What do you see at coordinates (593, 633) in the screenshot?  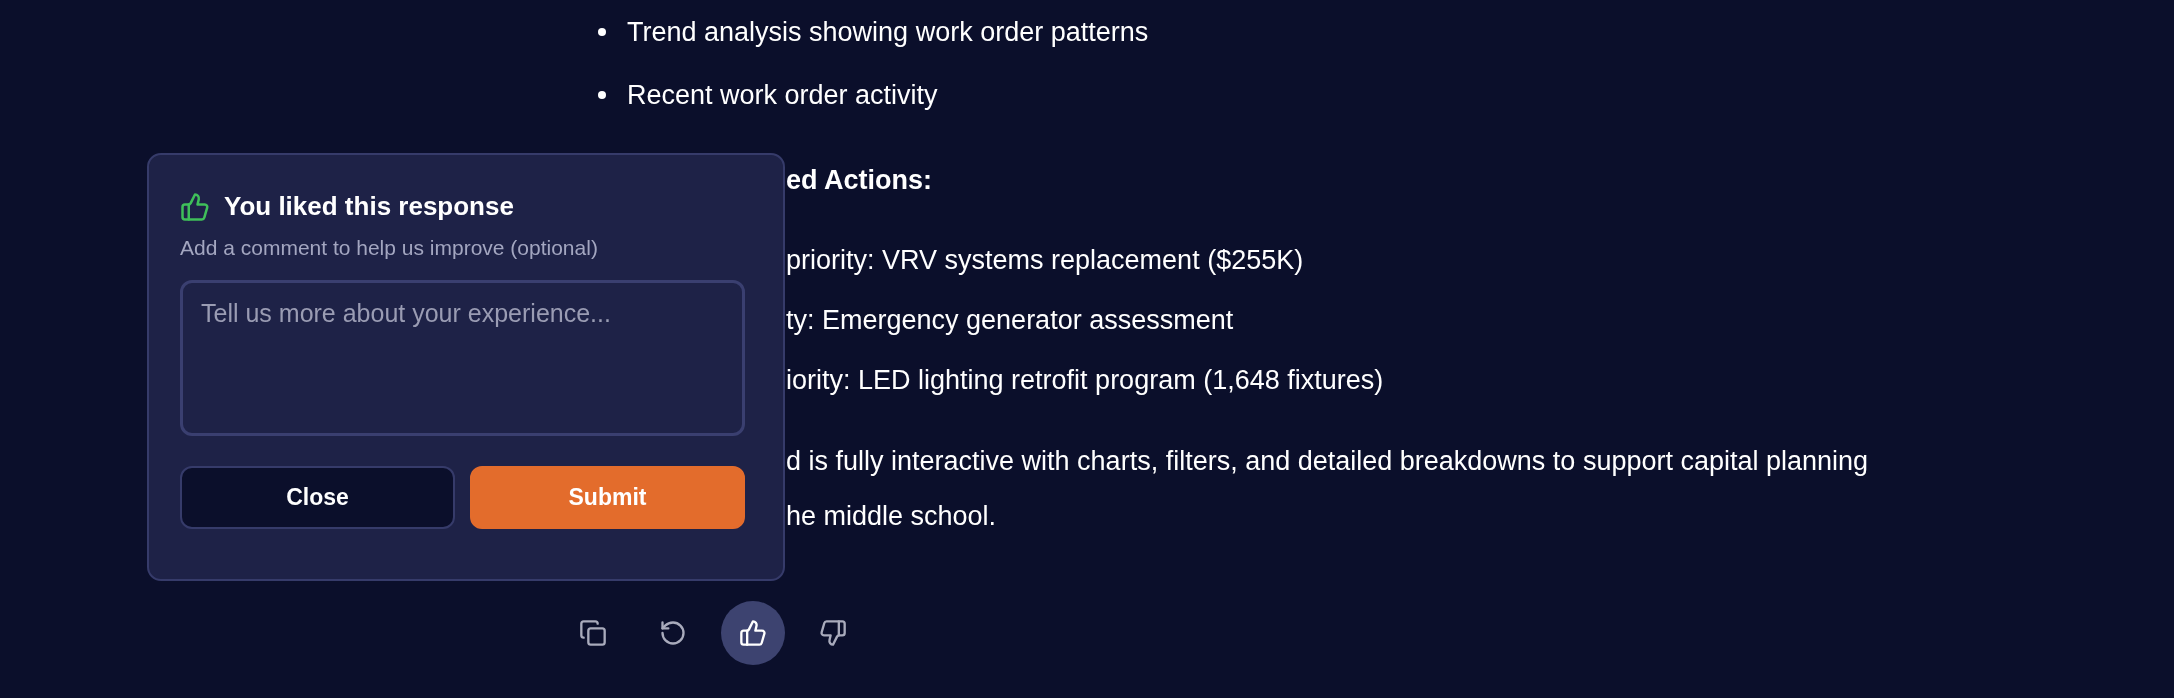 I see `copy-icon` at bounding box center [593, 633].